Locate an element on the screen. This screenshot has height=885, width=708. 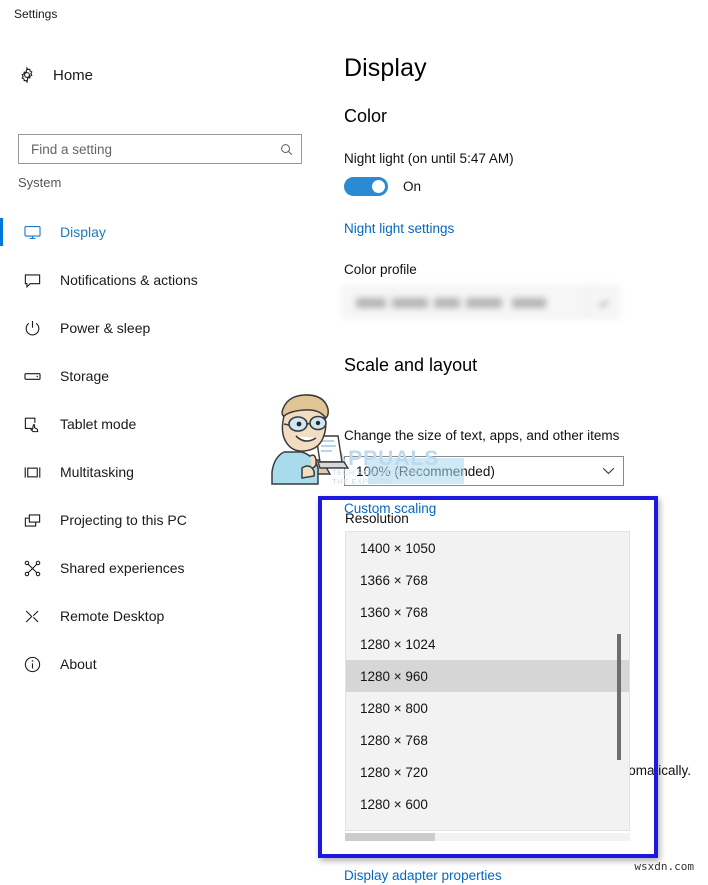
sidebar-item-label: About is located at coordinates (78, 664).